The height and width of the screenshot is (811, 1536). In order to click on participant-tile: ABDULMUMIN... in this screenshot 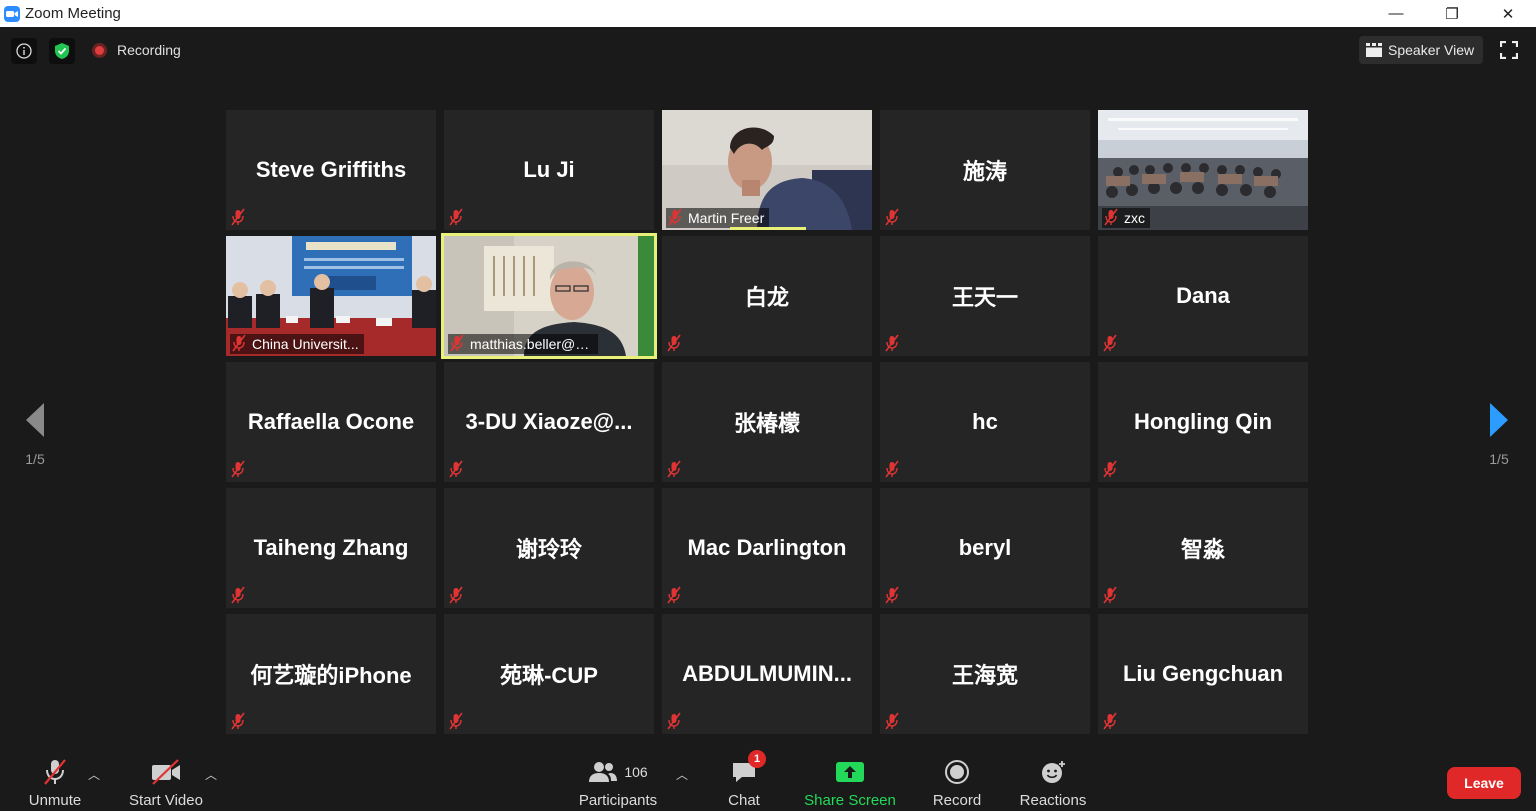, I will do `click(767, 674)`.